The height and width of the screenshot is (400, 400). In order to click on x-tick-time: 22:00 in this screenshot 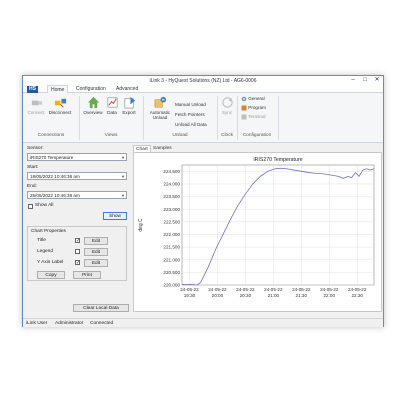, I will do `click(330, 295)`.